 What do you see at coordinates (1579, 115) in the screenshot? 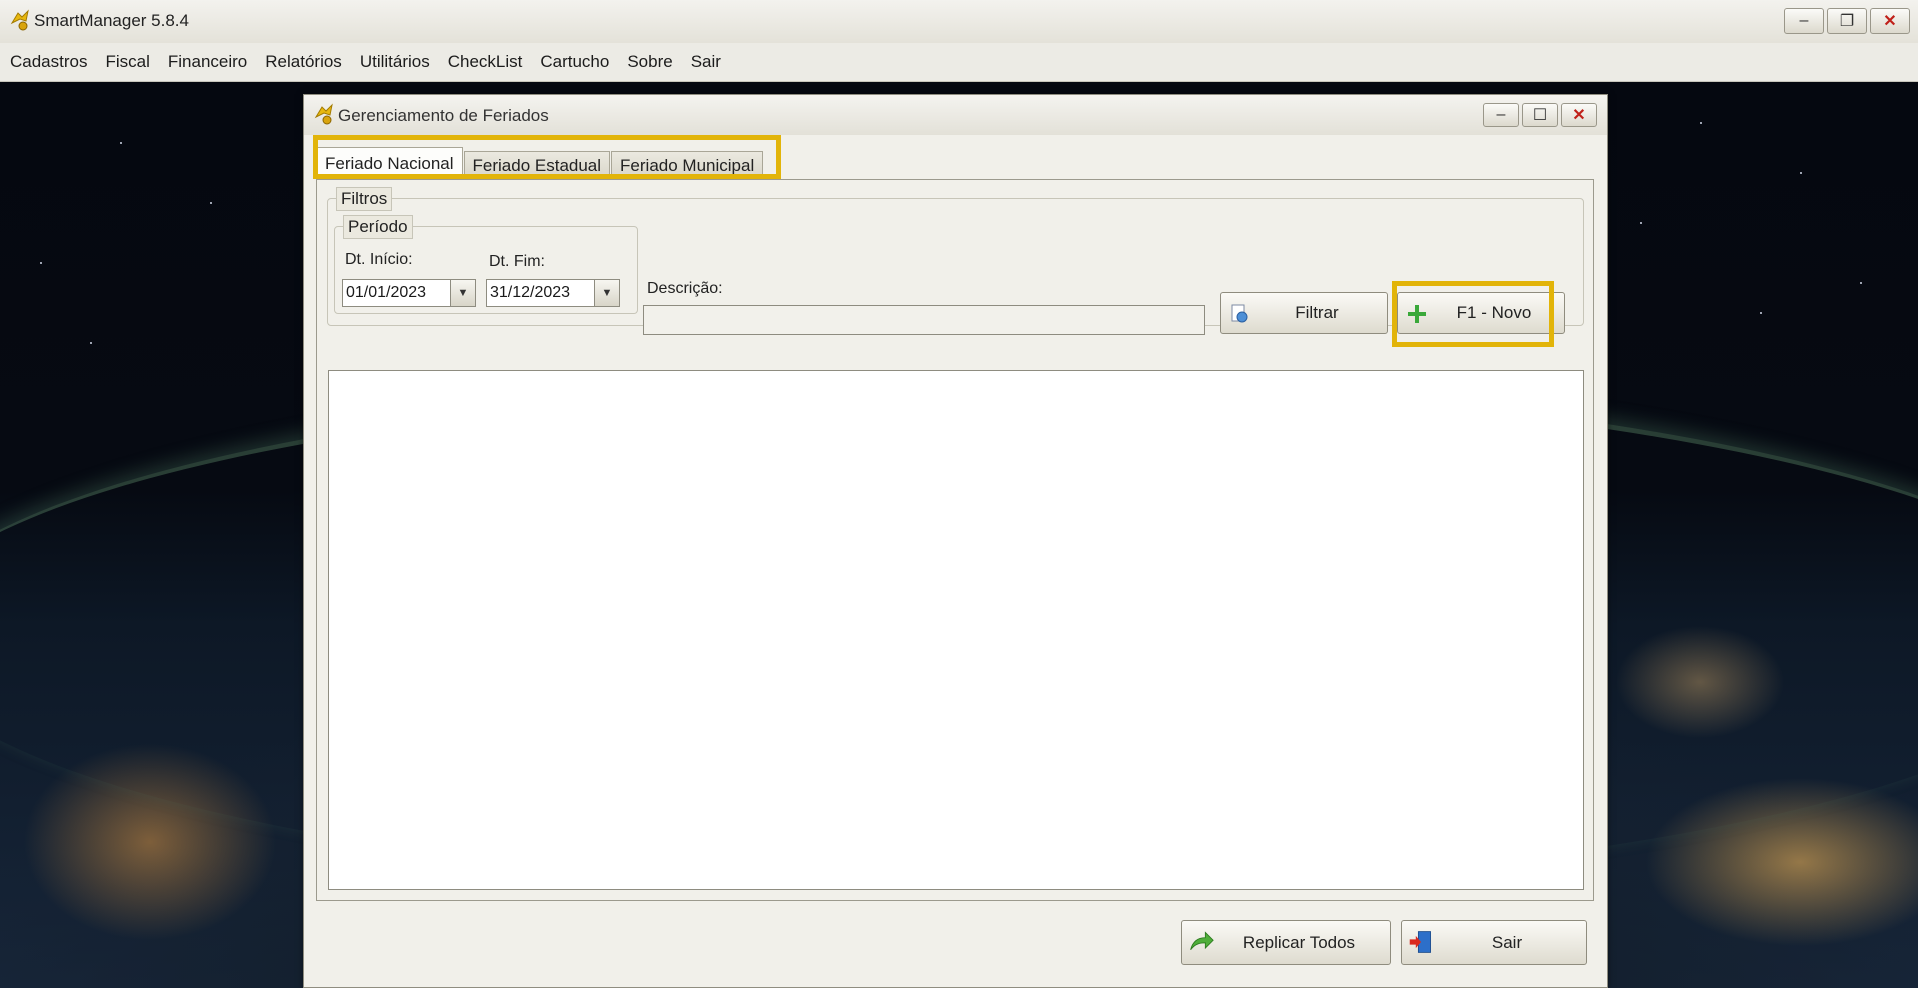
I see `dialog-close-button: ✕` at bounding box center [1579, 115].